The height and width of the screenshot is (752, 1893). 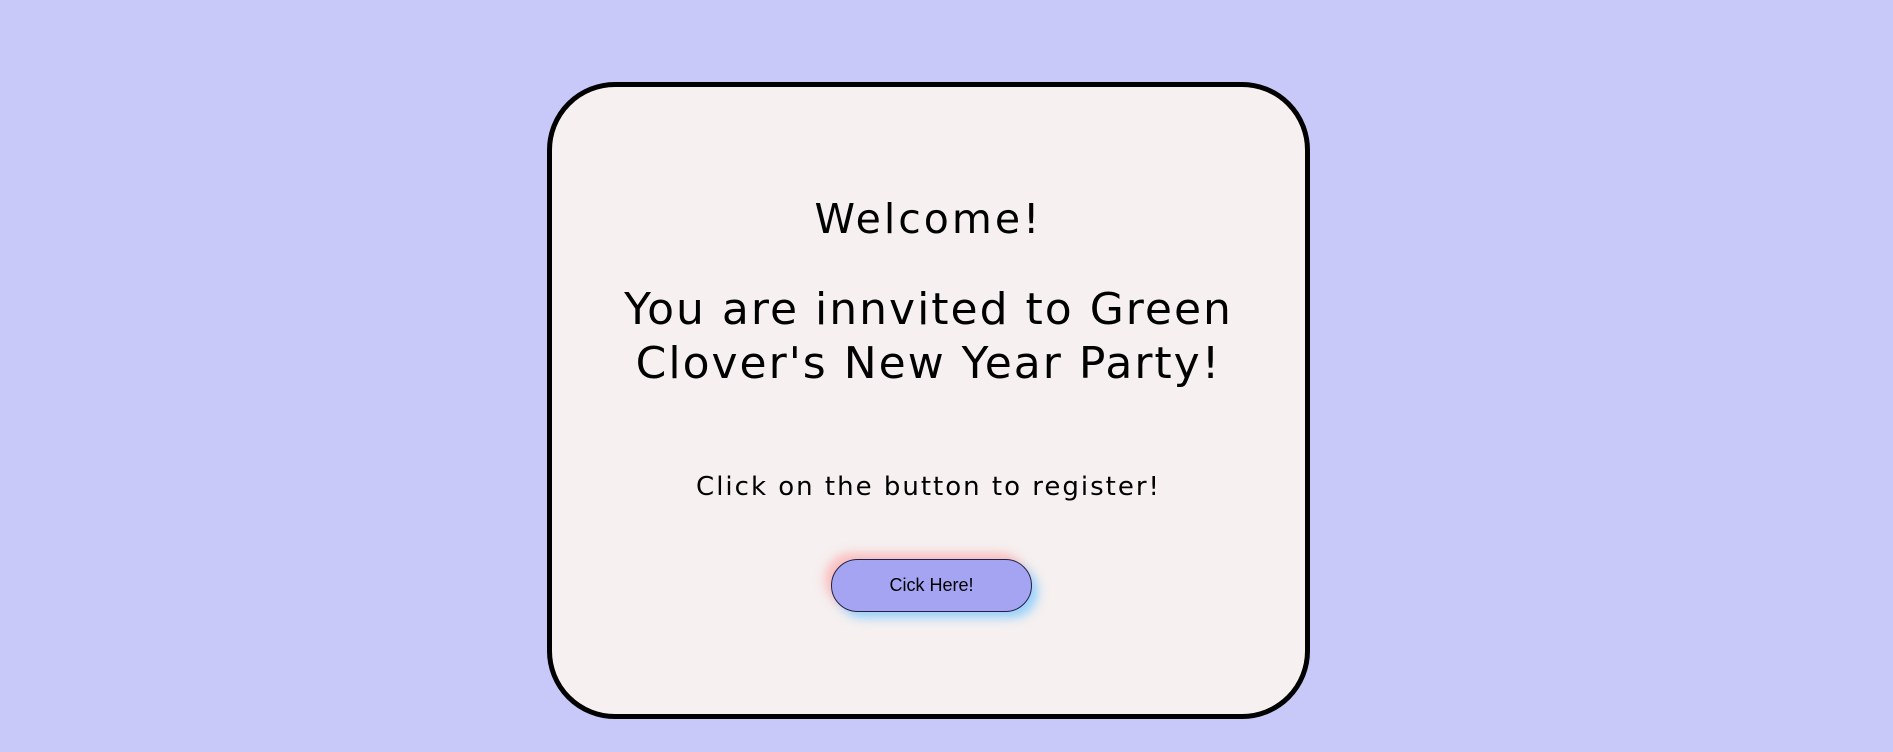 What do you see at coordinates (928, 219) in the screenshot?
I see `welcome-heading: Welcome!` at bounding box center [928, 219].